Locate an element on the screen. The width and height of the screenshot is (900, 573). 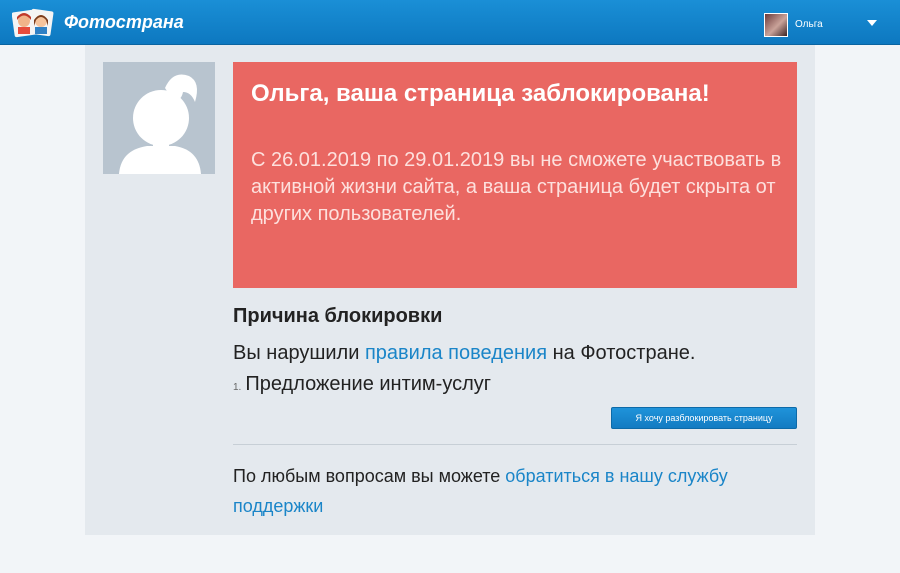
female-silhouette-icon is located at coordinates (160, 124).